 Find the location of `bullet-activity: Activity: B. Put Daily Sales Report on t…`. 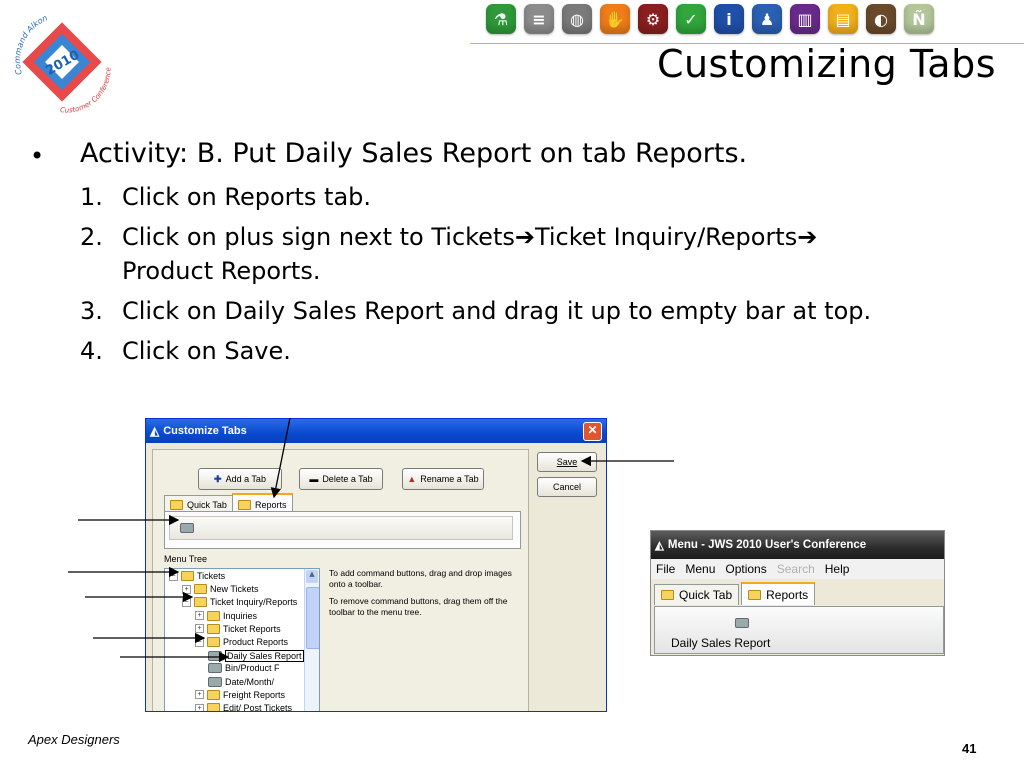

bullet-activity: Activity: B. Put Daily Sales Report on t… is located at coordinates (414, 153).